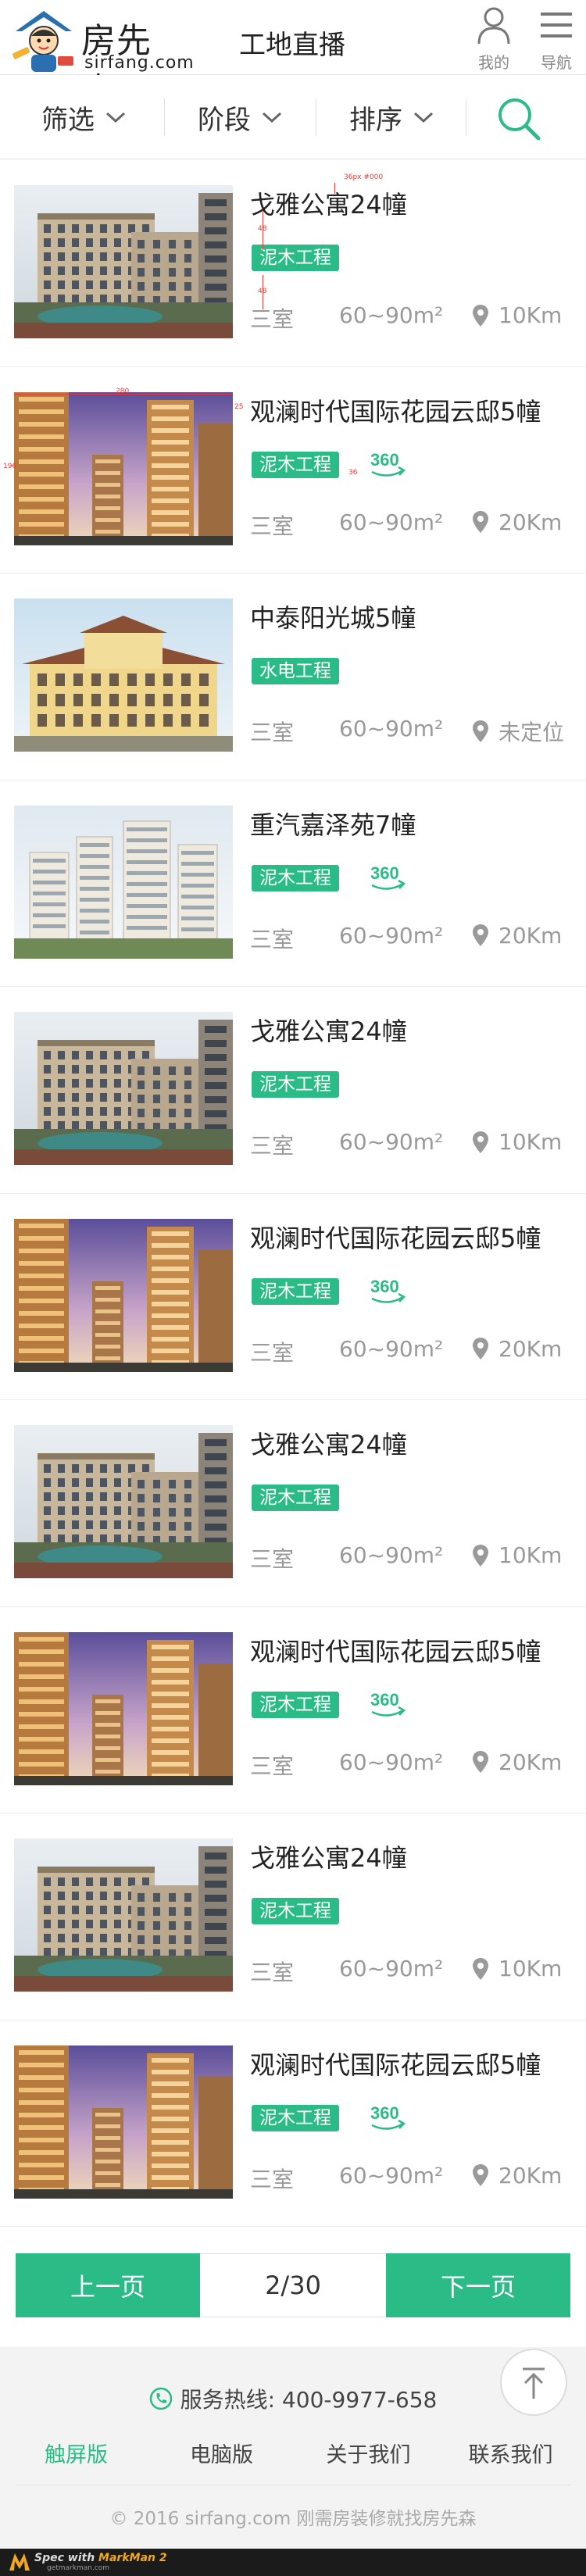  Describe the element at coordinates (328, 1858) in the screenshot. I see `project-name: 戈雅公寓24幢` at that location.